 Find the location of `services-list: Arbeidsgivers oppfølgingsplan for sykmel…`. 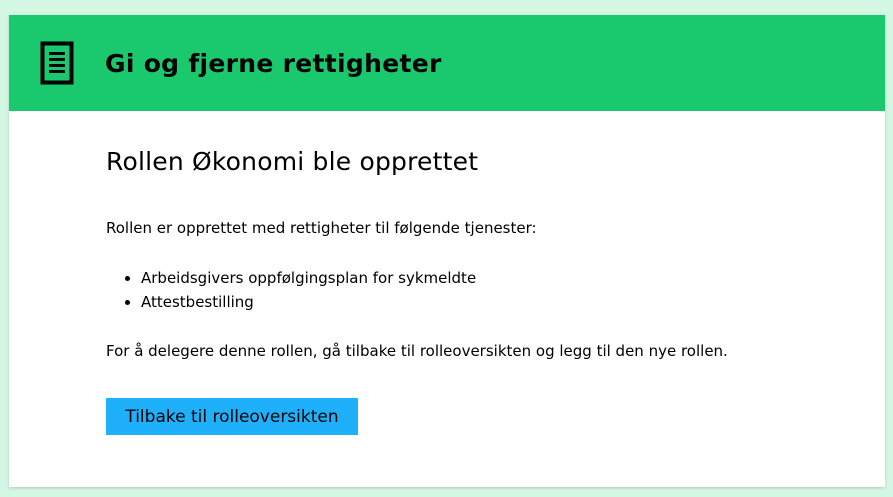

services-list: Arbeidsgivers oppfølgingsplan for sykmel… is located at coordinates (495, 290).